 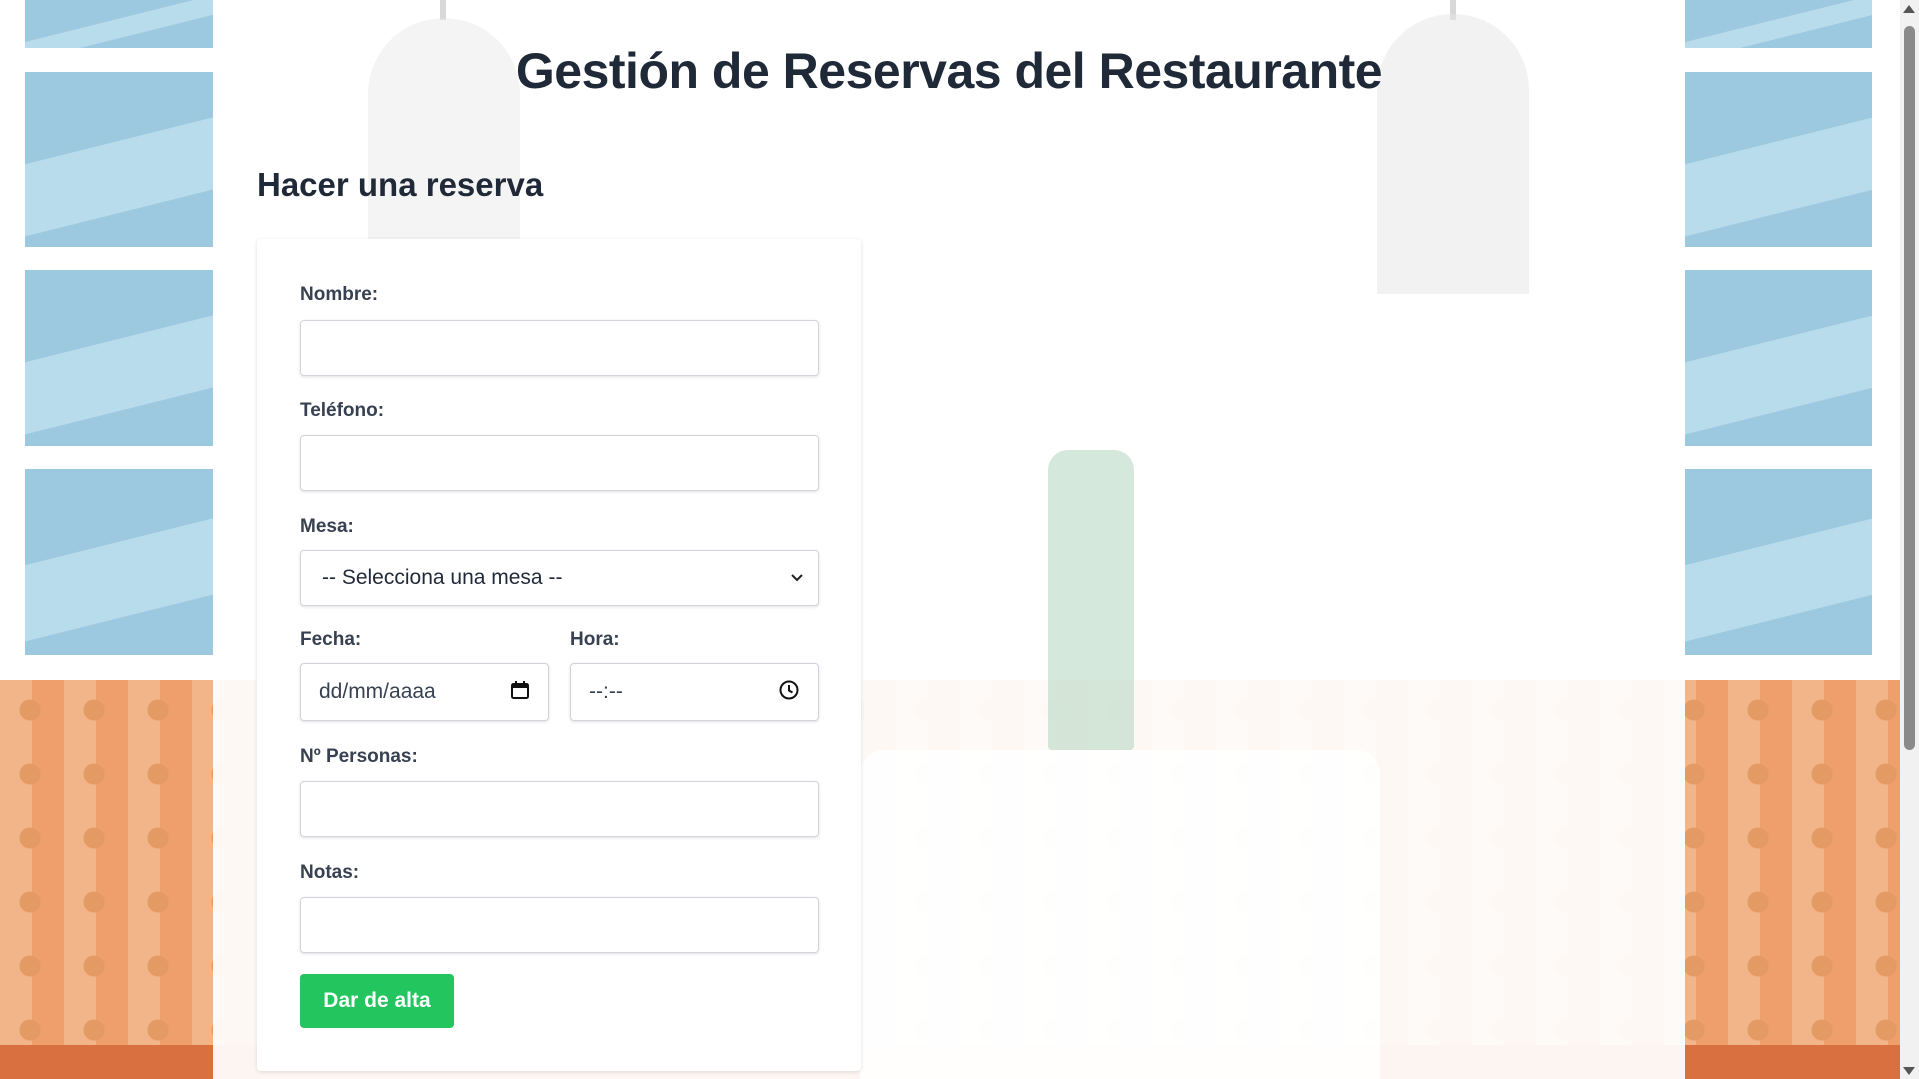 What do you see at coordinates (606, 691) in the screenshot?
I see `hora-placeholder: --:--` at bounding box center [606, 691].